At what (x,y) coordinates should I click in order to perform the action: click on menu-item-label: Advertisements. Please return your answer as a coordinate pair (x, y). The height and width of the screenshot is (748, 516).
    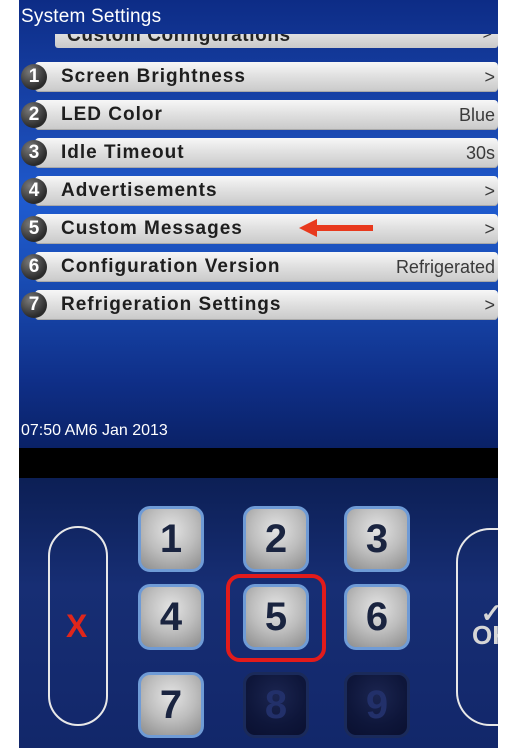
    Looking at the image, I should click on (139, 190).